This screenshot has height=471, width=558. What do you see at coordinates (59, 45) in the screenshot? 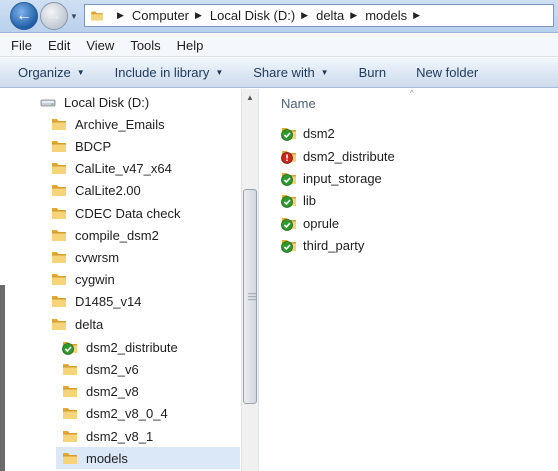
I see `menu-edit: Edit` at bounding box center [59, 45].